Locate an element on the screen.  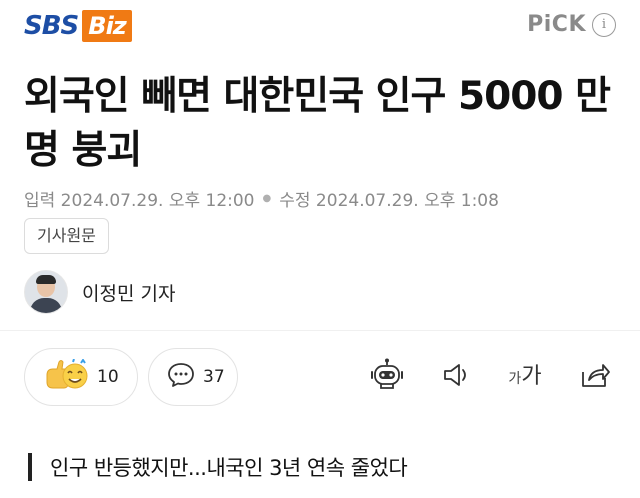
comment-button: 37 is located at coordinates (193, 377).